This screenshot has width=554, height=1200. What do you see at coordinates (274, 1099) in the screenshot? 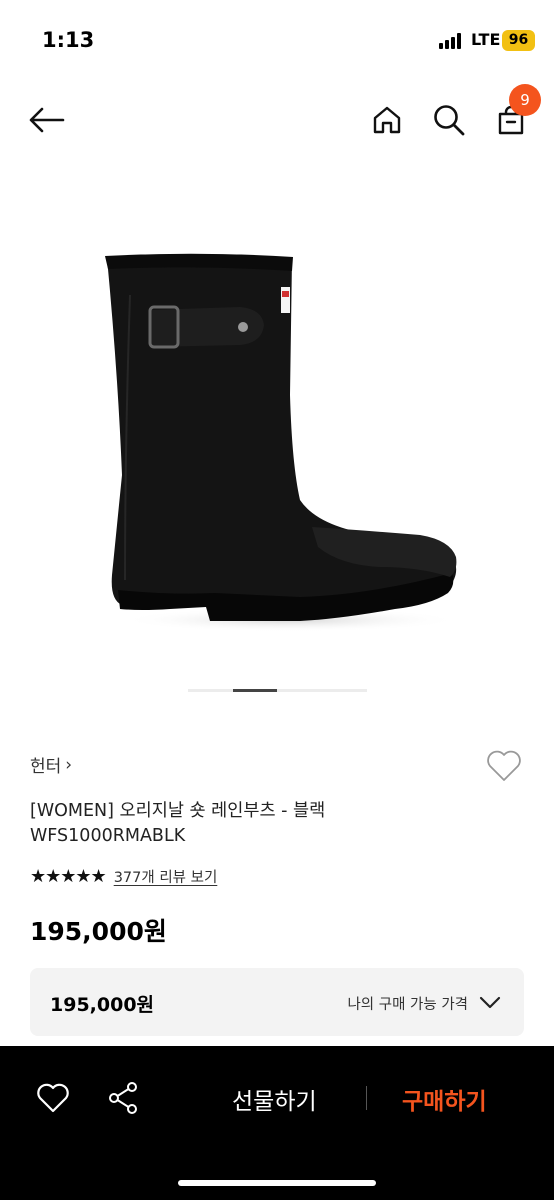
I see `gift-button: 선물하기` at bounding box center [274, 1099].